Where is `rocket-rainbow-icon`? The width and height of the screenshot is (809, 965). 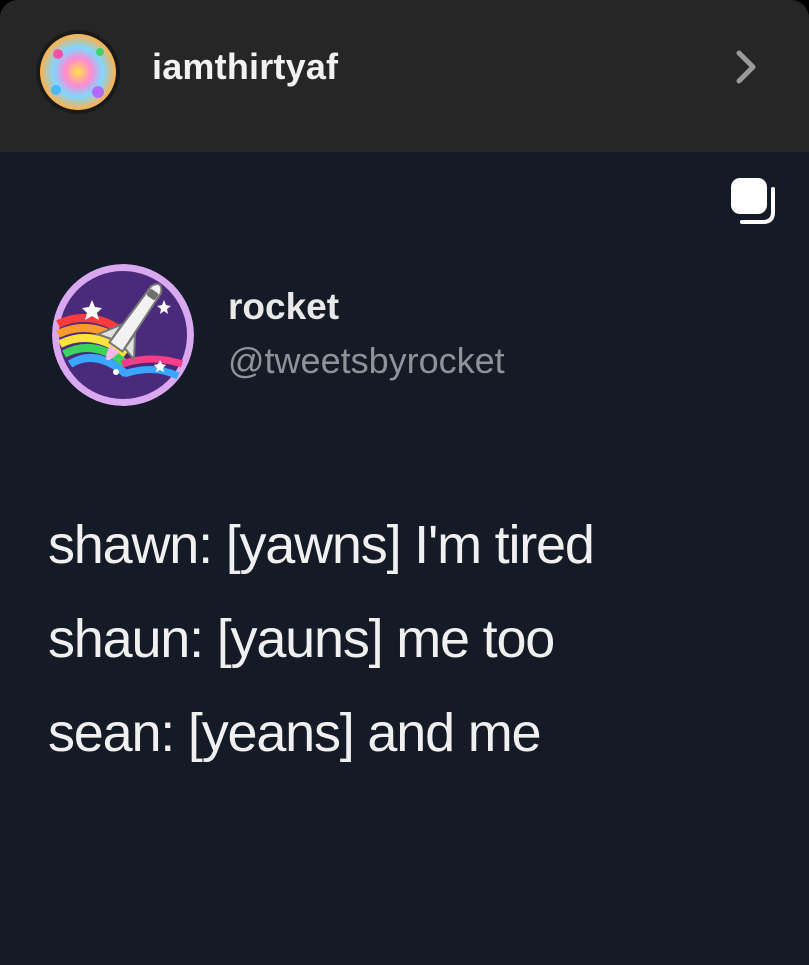
rocket-rainbow-icon is located at coordinates (123, 335).